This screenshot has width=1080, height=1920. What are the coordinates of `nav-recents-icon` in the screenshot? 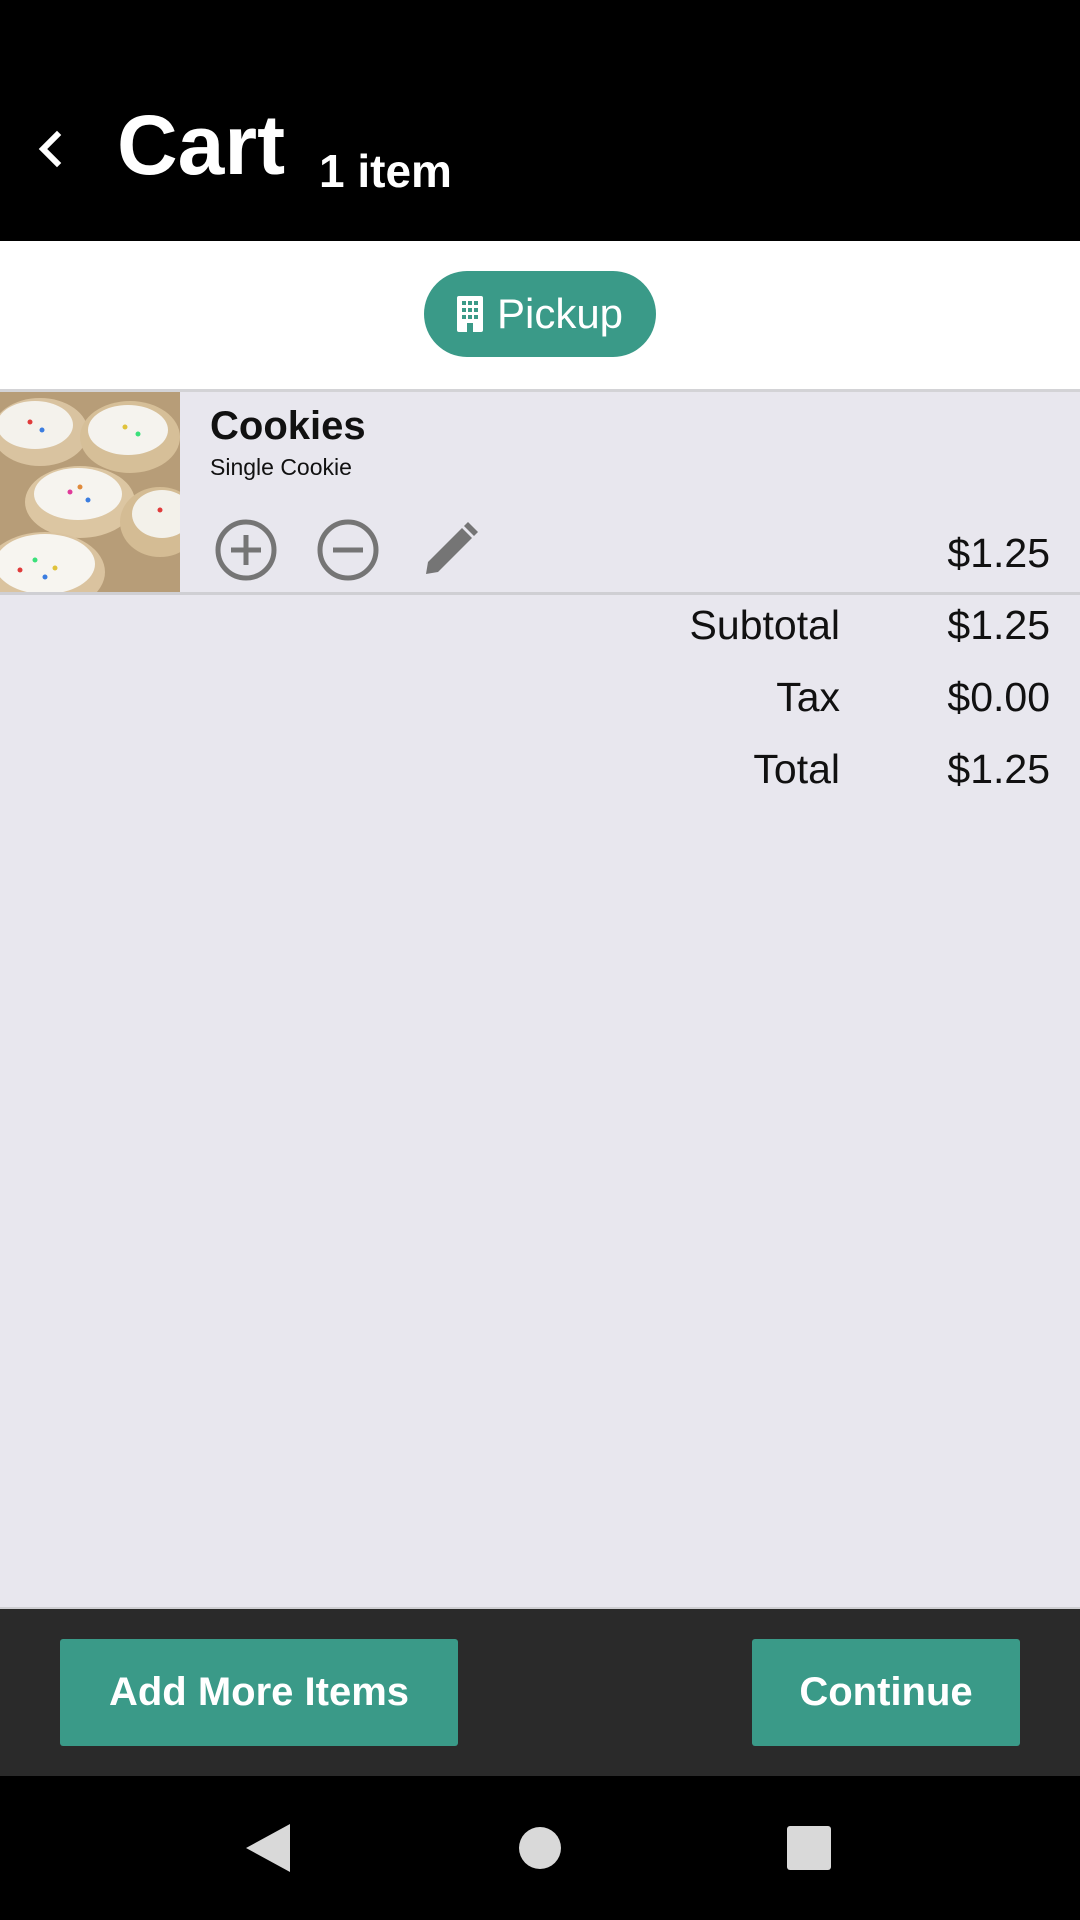 It's located at (809, 1848).